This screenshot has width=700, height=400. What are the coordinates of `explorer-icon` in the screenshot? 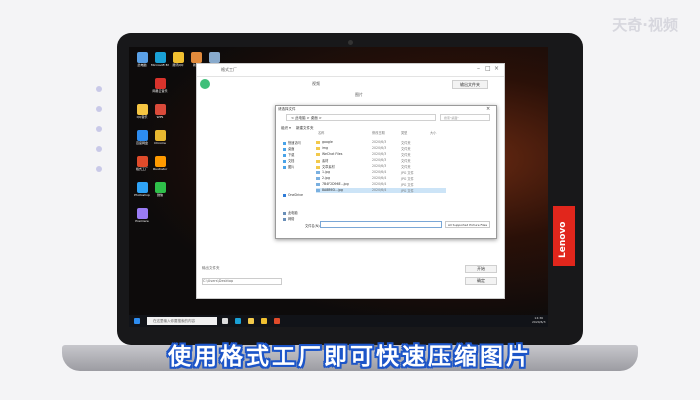 It's located at (251, 321).